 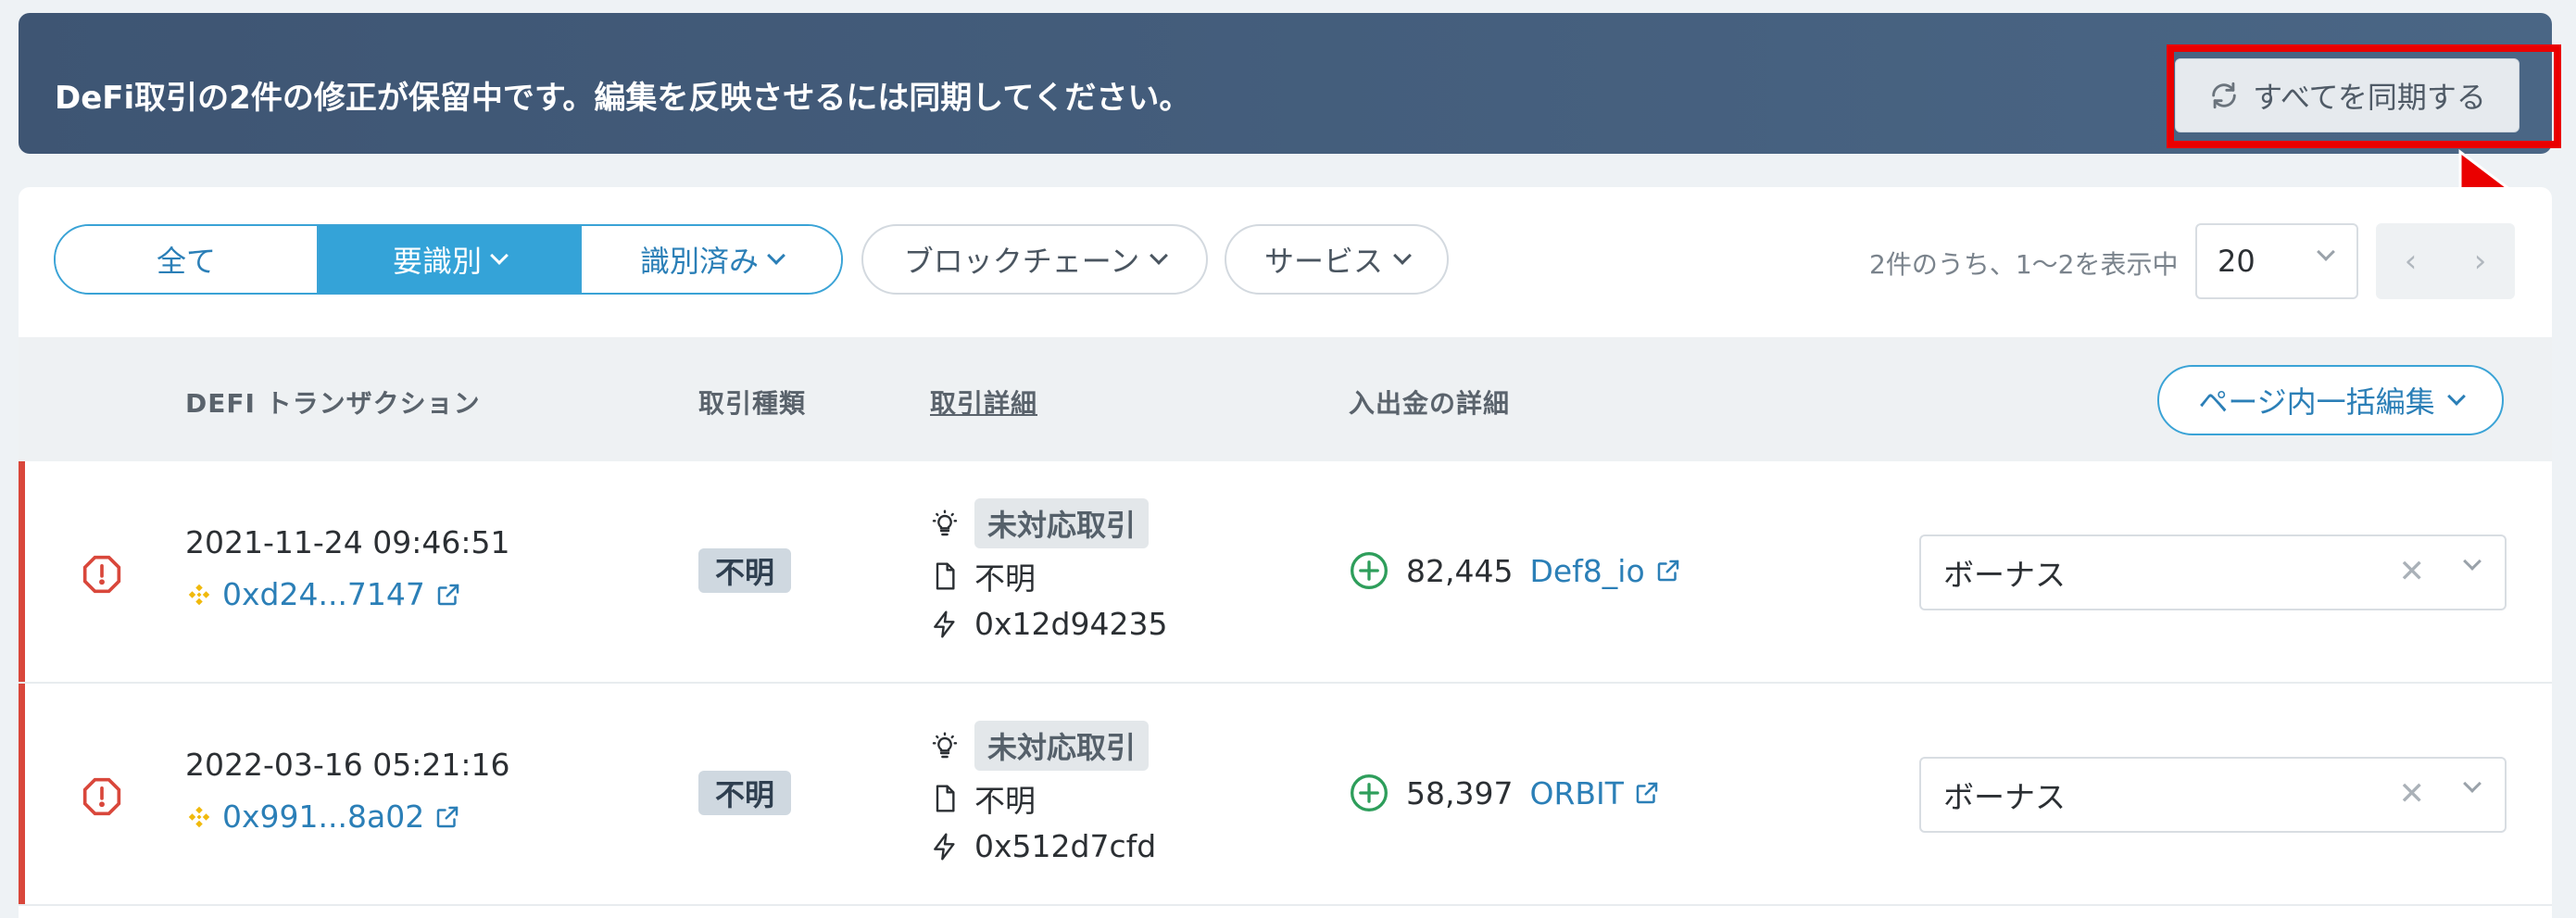 I want to click on table-header: DEFI トランザクション 取引種類 取引詳細 入出金の詳細 ページ内一括編集, so click(x=1285, y=399).